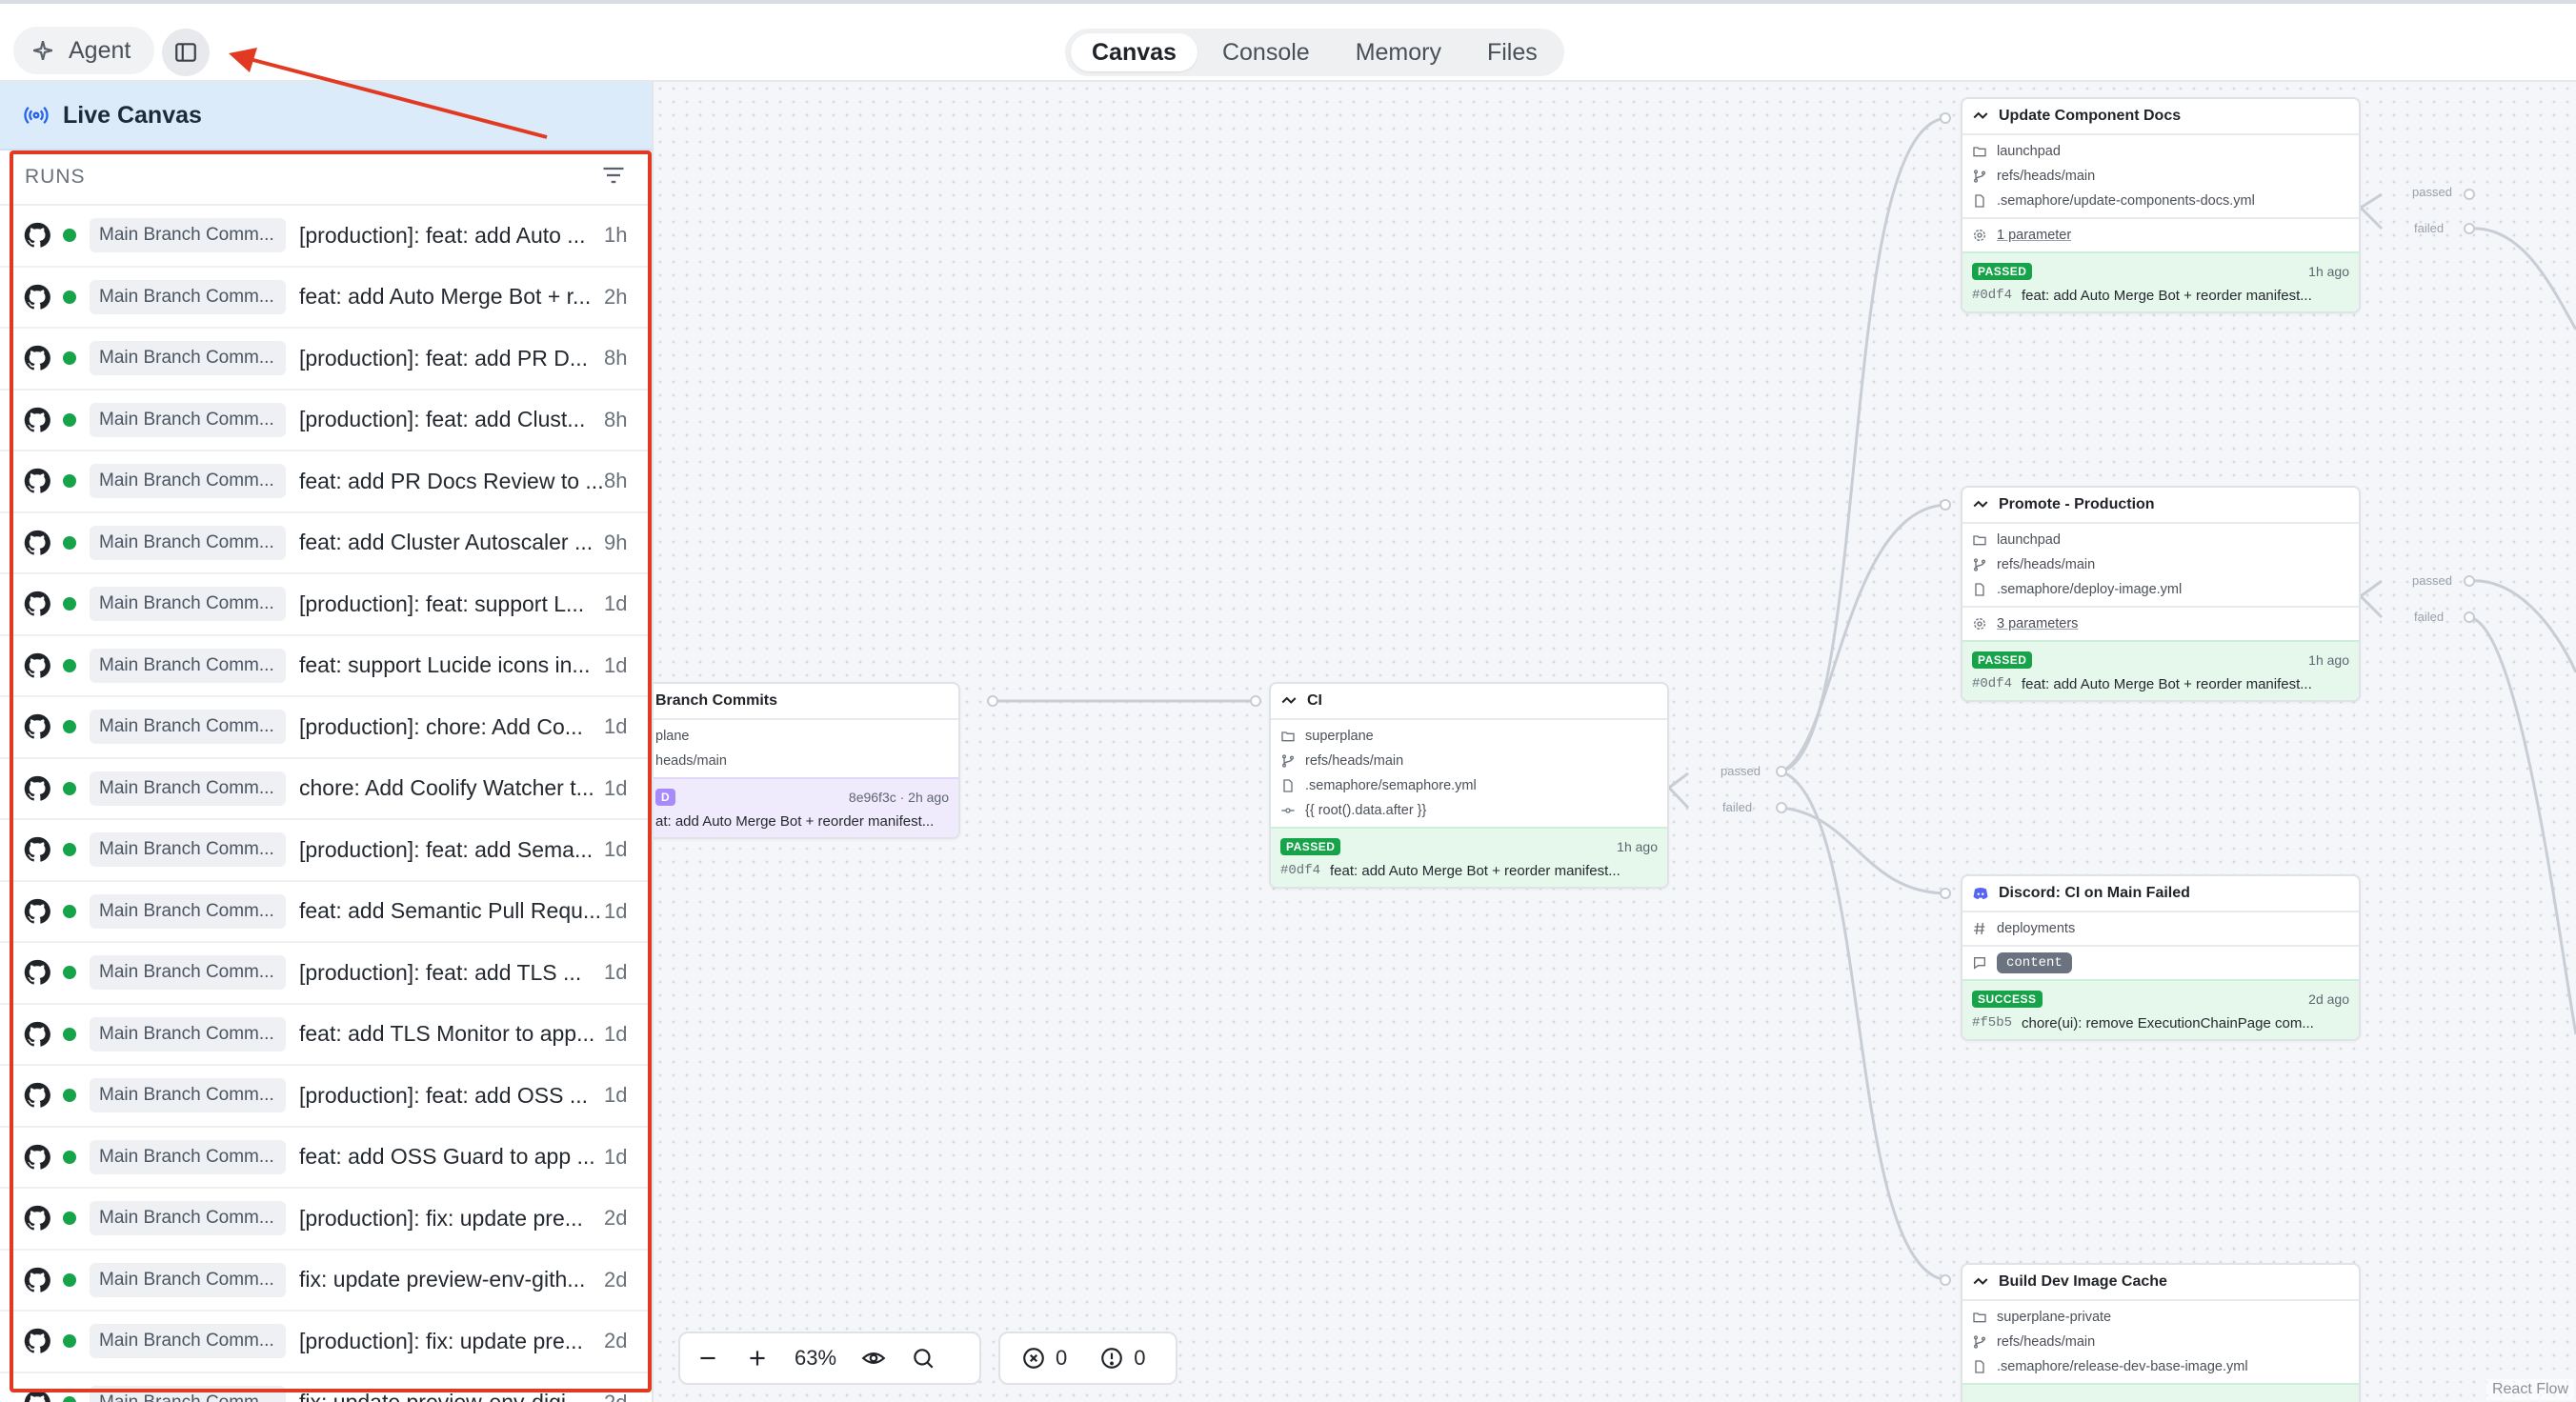  What do you see at coordinates (1399, 52) in the screenshot?
I see `tab-memory: Memory` at bounding box center [1399, 52].